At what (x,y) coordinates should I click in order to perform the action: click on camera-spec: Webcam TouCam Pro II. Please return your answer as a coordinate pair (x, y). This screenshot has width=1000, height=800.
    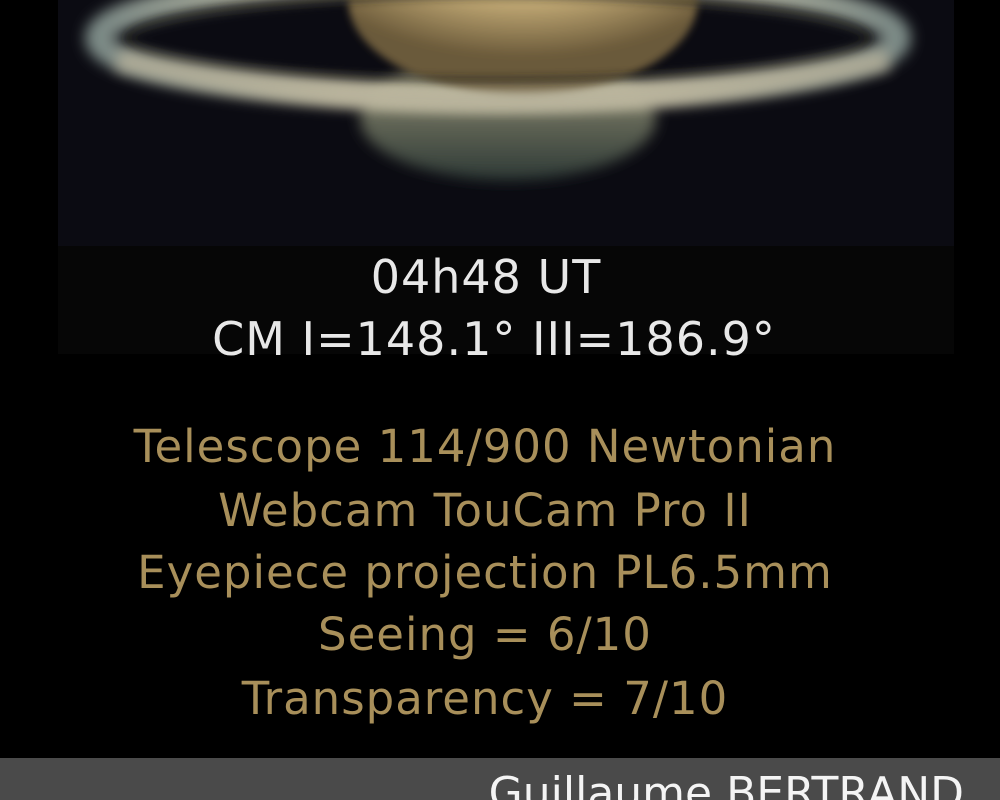
    Looking at the image, I should click on (485, 510).